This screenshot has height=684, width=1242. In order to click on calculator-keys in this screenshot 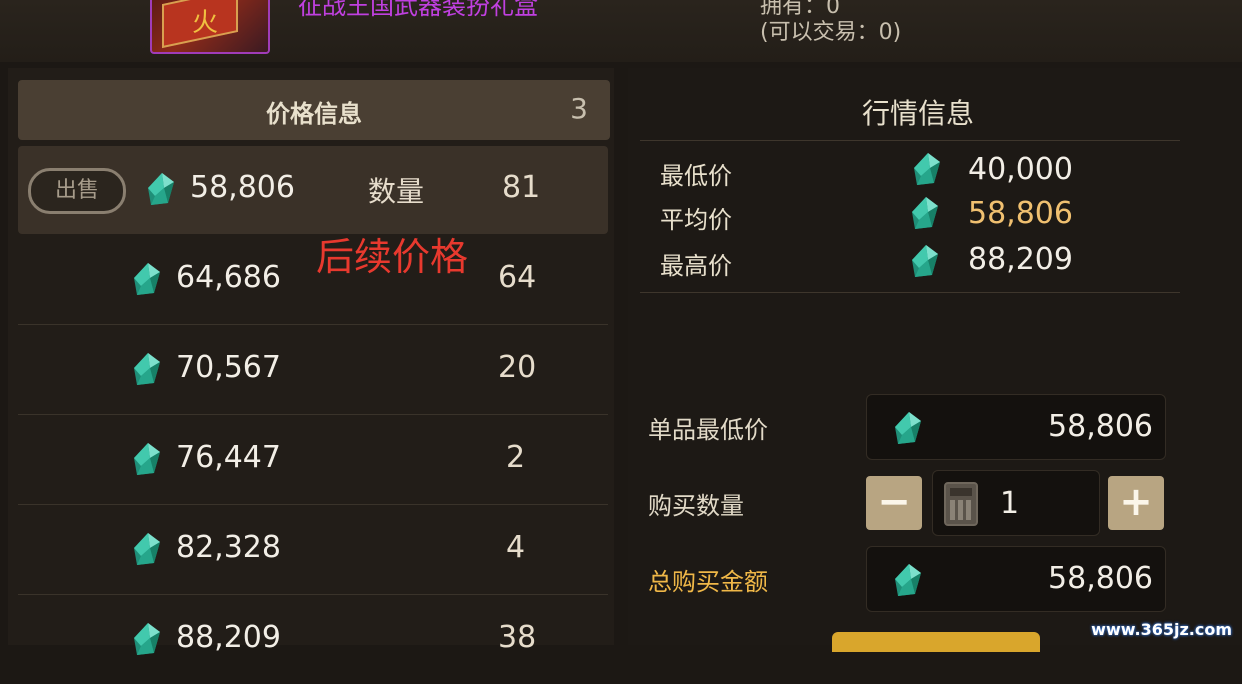, I will do `click(961, 510)`.